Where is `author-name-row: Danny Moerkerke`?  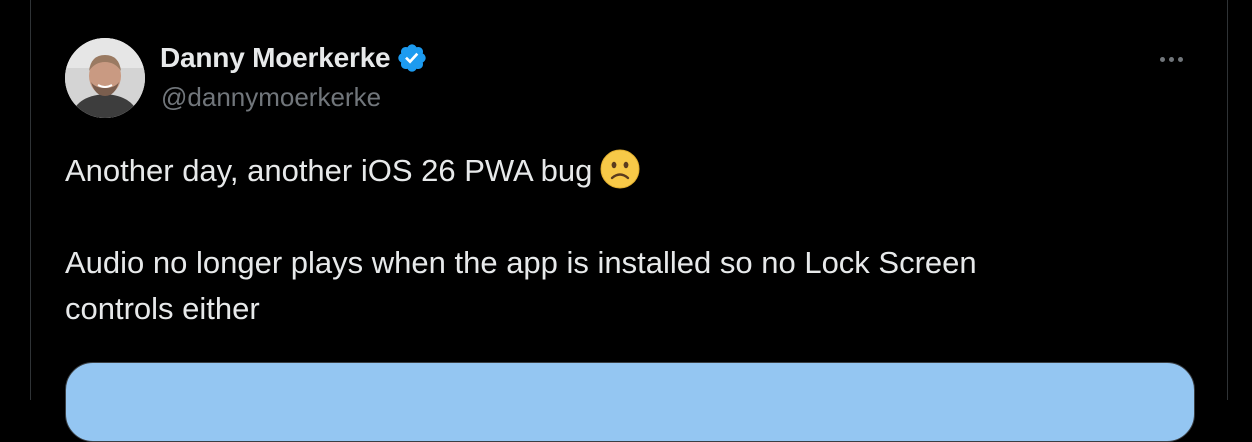
author-name-row: Danny Moerkerke is located at coordinates (294, 58).